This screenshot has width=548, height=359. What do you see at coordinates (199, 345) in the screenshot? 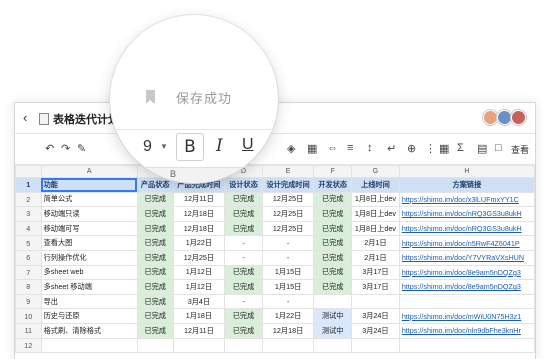
I see `cell-product-date` at bounding box center [199, 345].